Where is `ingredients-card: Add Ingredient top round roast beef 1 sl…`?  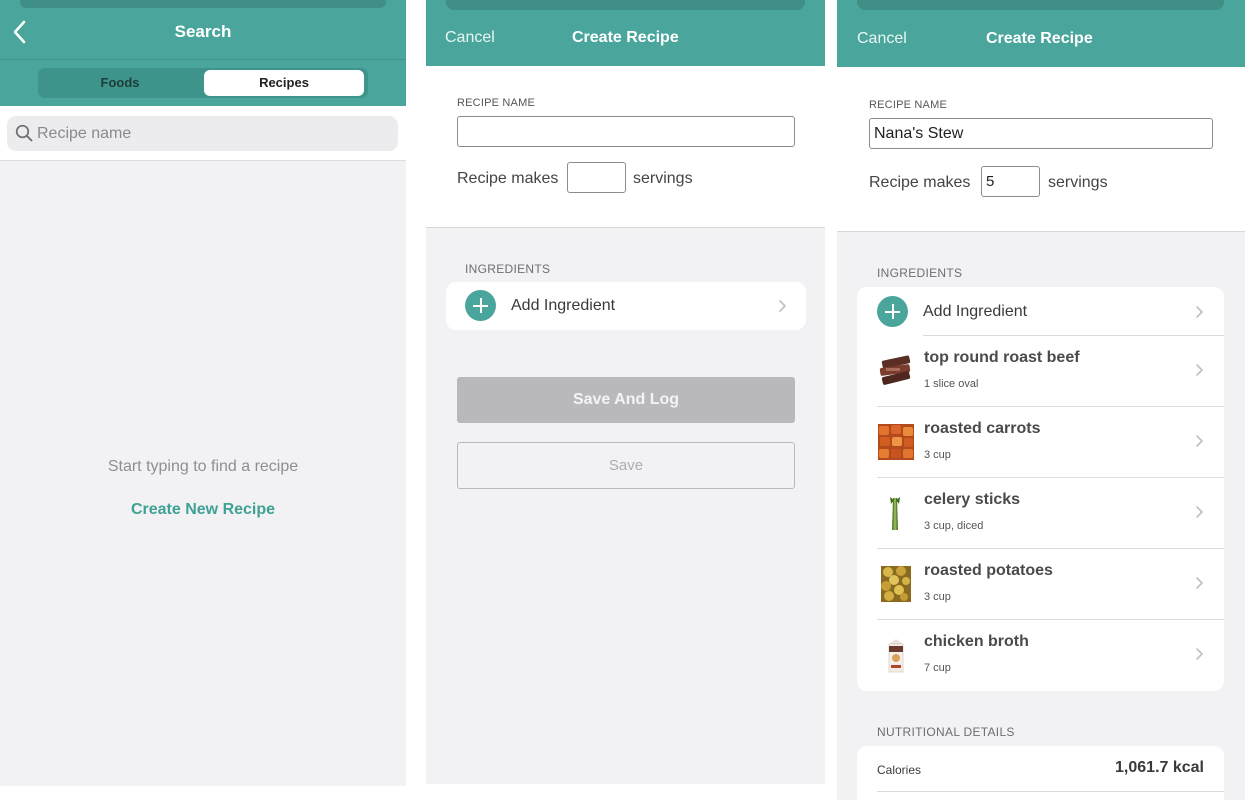
ingredients-card: Add Ingredient top round roast beef 1 sl… is located at coordinates (1040, 489).